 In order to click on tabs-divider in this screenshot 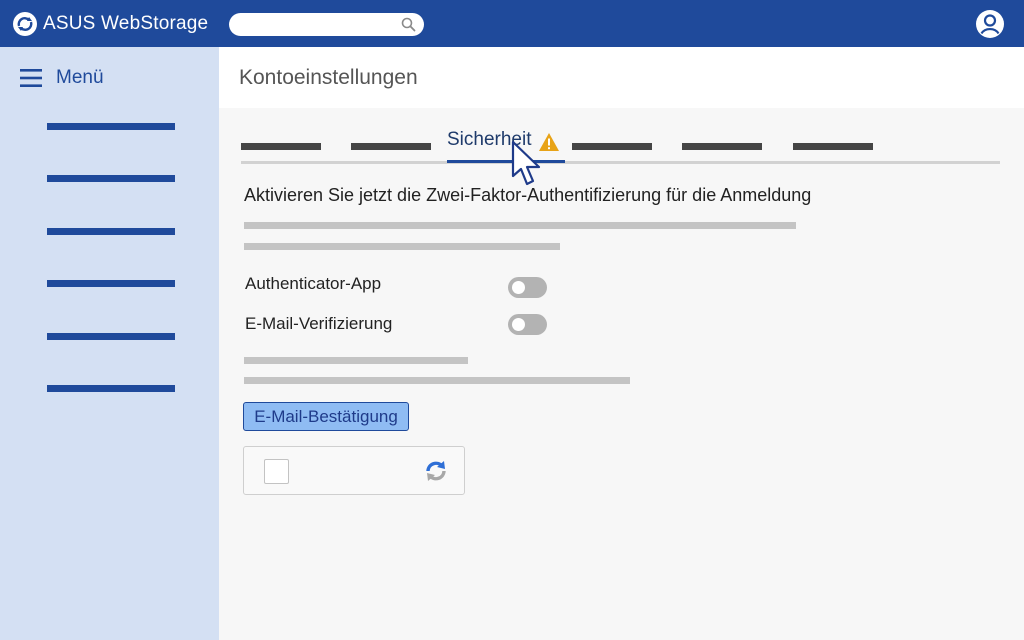, I will do `click(620, 162)`.